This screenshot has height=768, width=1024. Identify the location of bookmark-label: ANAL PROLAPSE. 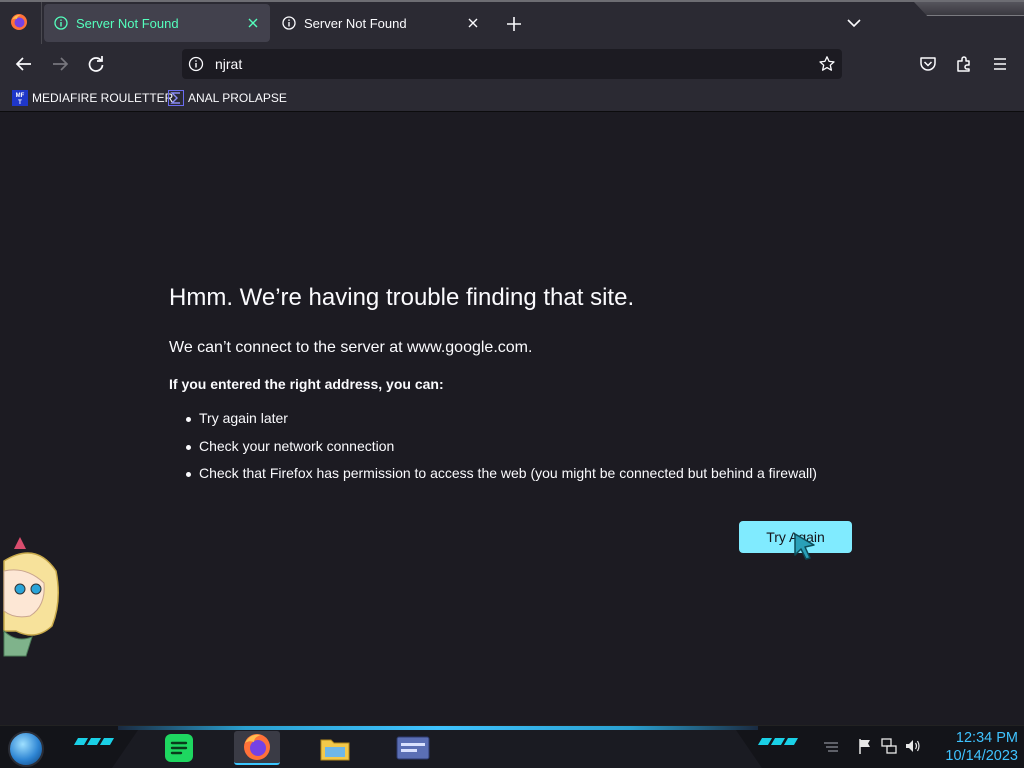
(237, 98).